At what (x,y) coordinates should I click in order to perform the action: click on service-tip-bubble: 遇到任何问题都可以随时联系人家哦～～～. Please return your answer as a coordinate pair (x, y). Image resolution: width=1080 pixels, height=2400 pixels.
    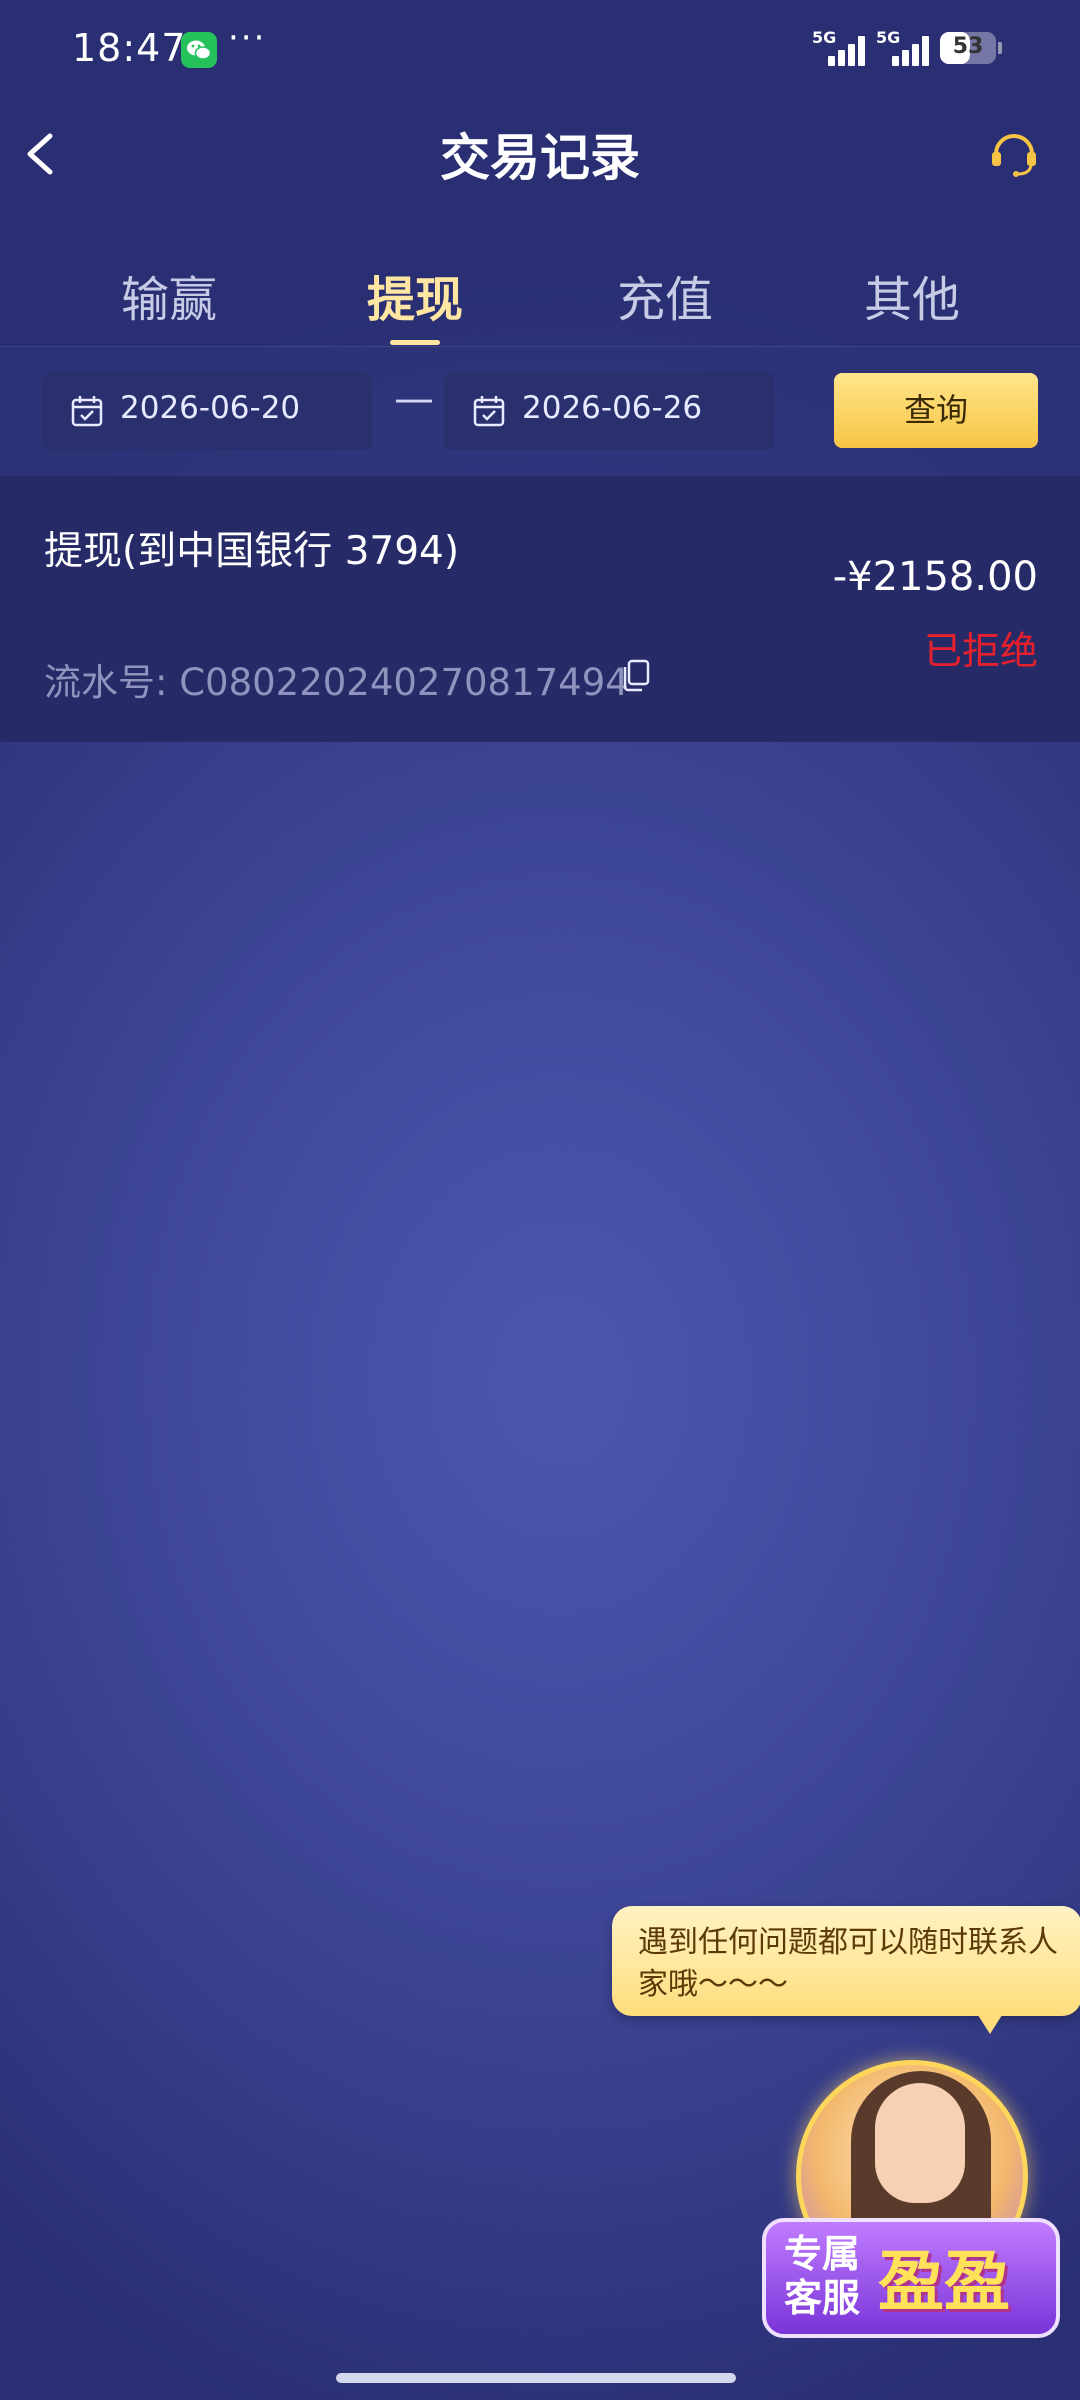
    Looking at the image, I should click on (846, 1961).